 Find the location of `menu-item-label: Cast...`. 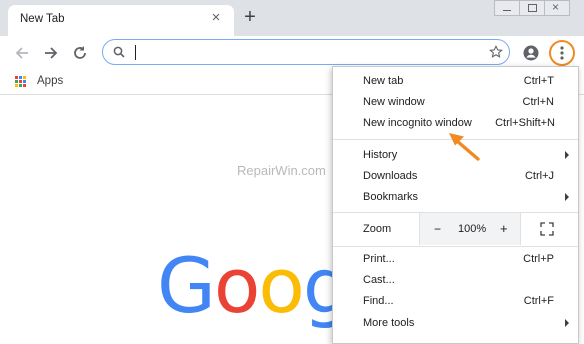

menu-item-label: Cast... is located at coordinates (379, 280).